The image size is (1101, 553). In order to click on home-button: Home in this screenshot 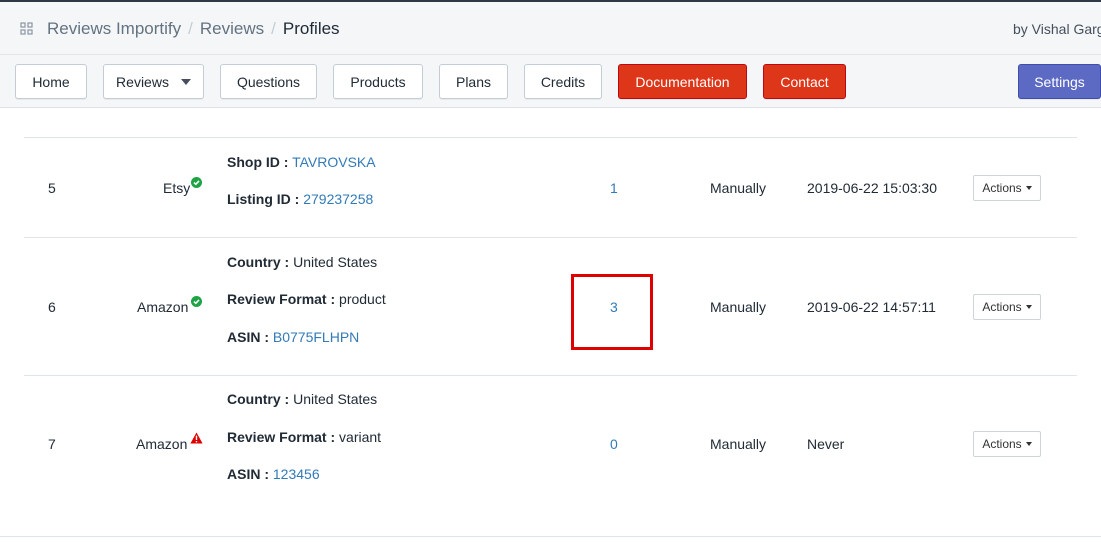, I will do `click(51, 81)`.